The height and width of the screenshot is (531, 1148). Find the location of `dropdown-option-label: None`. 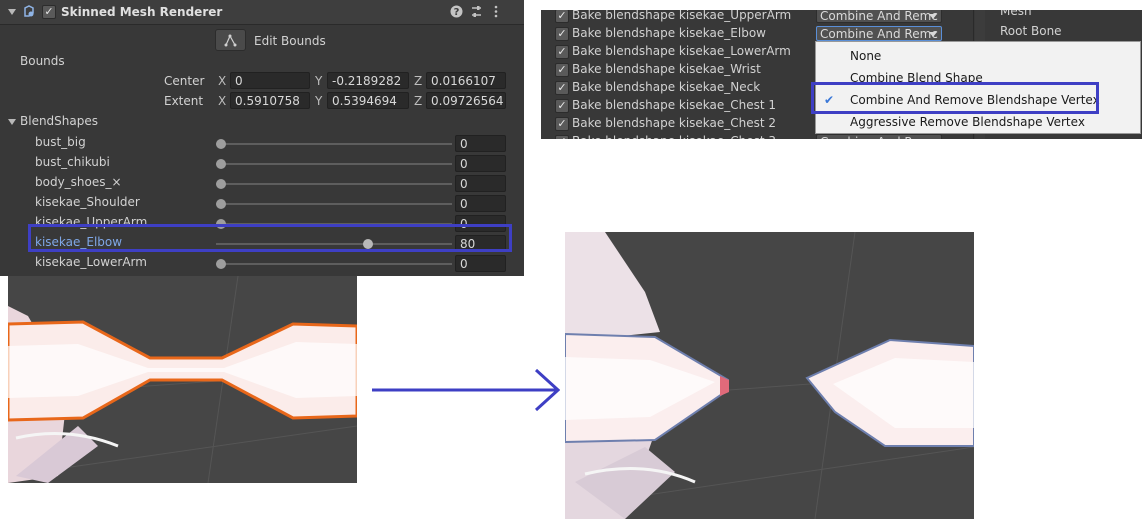

dropdown-option-label: None is located at coordinates (866, 56).